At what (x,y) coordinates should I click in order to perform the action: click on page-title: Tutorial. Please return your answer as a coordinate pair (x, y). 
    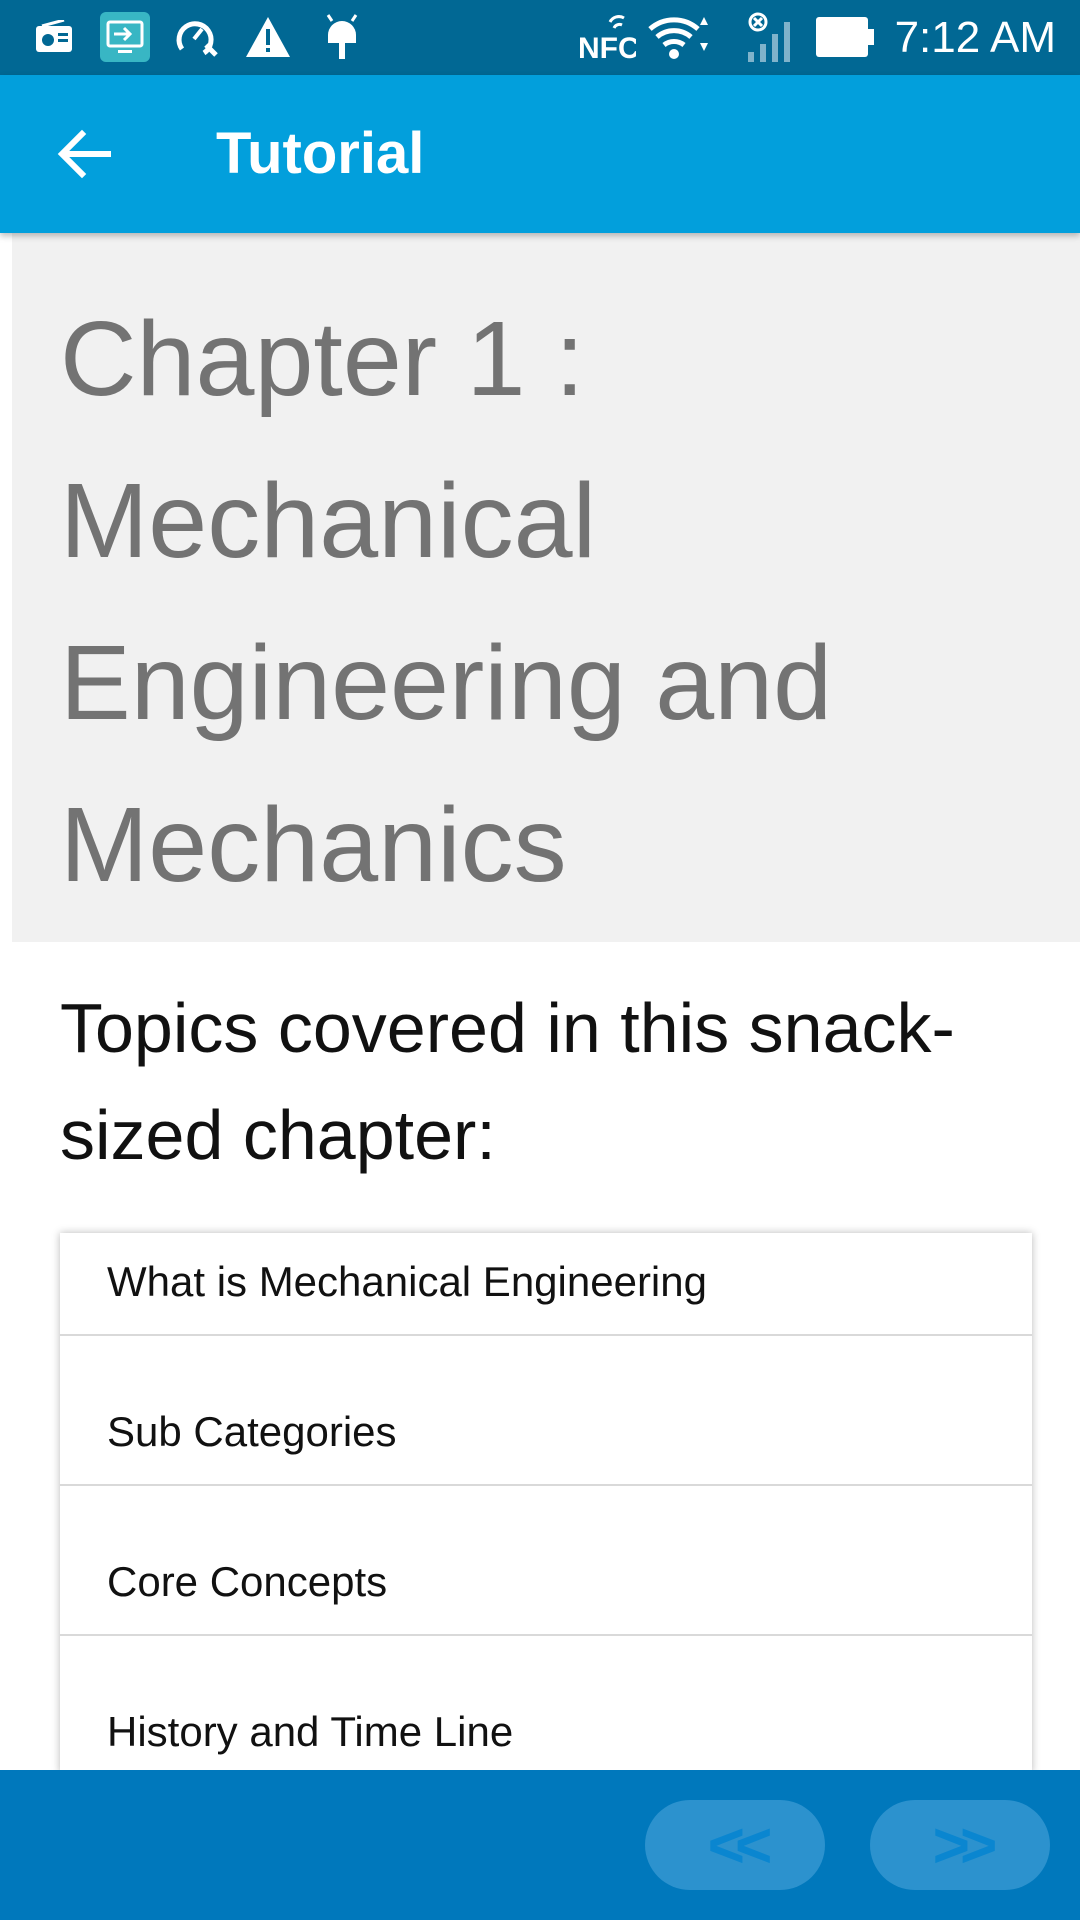
    Looking at the image, I should click on (320, 153).